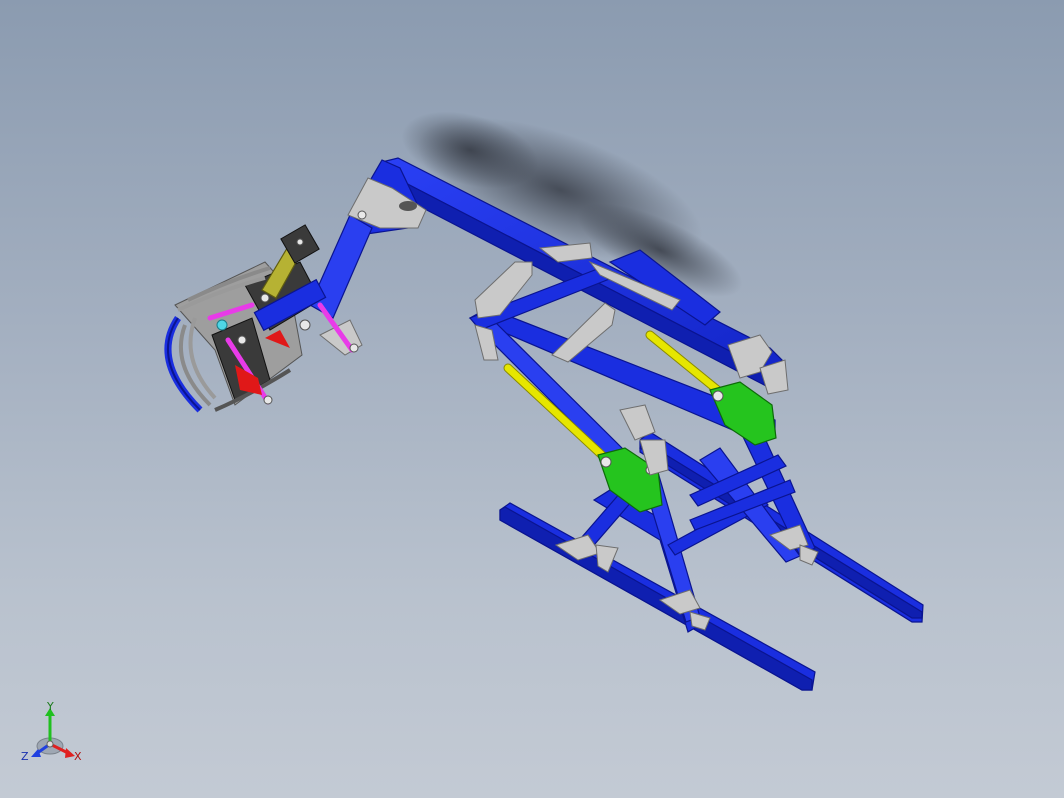 This screenshot has width=1064, height=798. What do you see at coordinates (362, 215) in the screenshot?
I see `pivot-pin` at bounding box center [362, 215].